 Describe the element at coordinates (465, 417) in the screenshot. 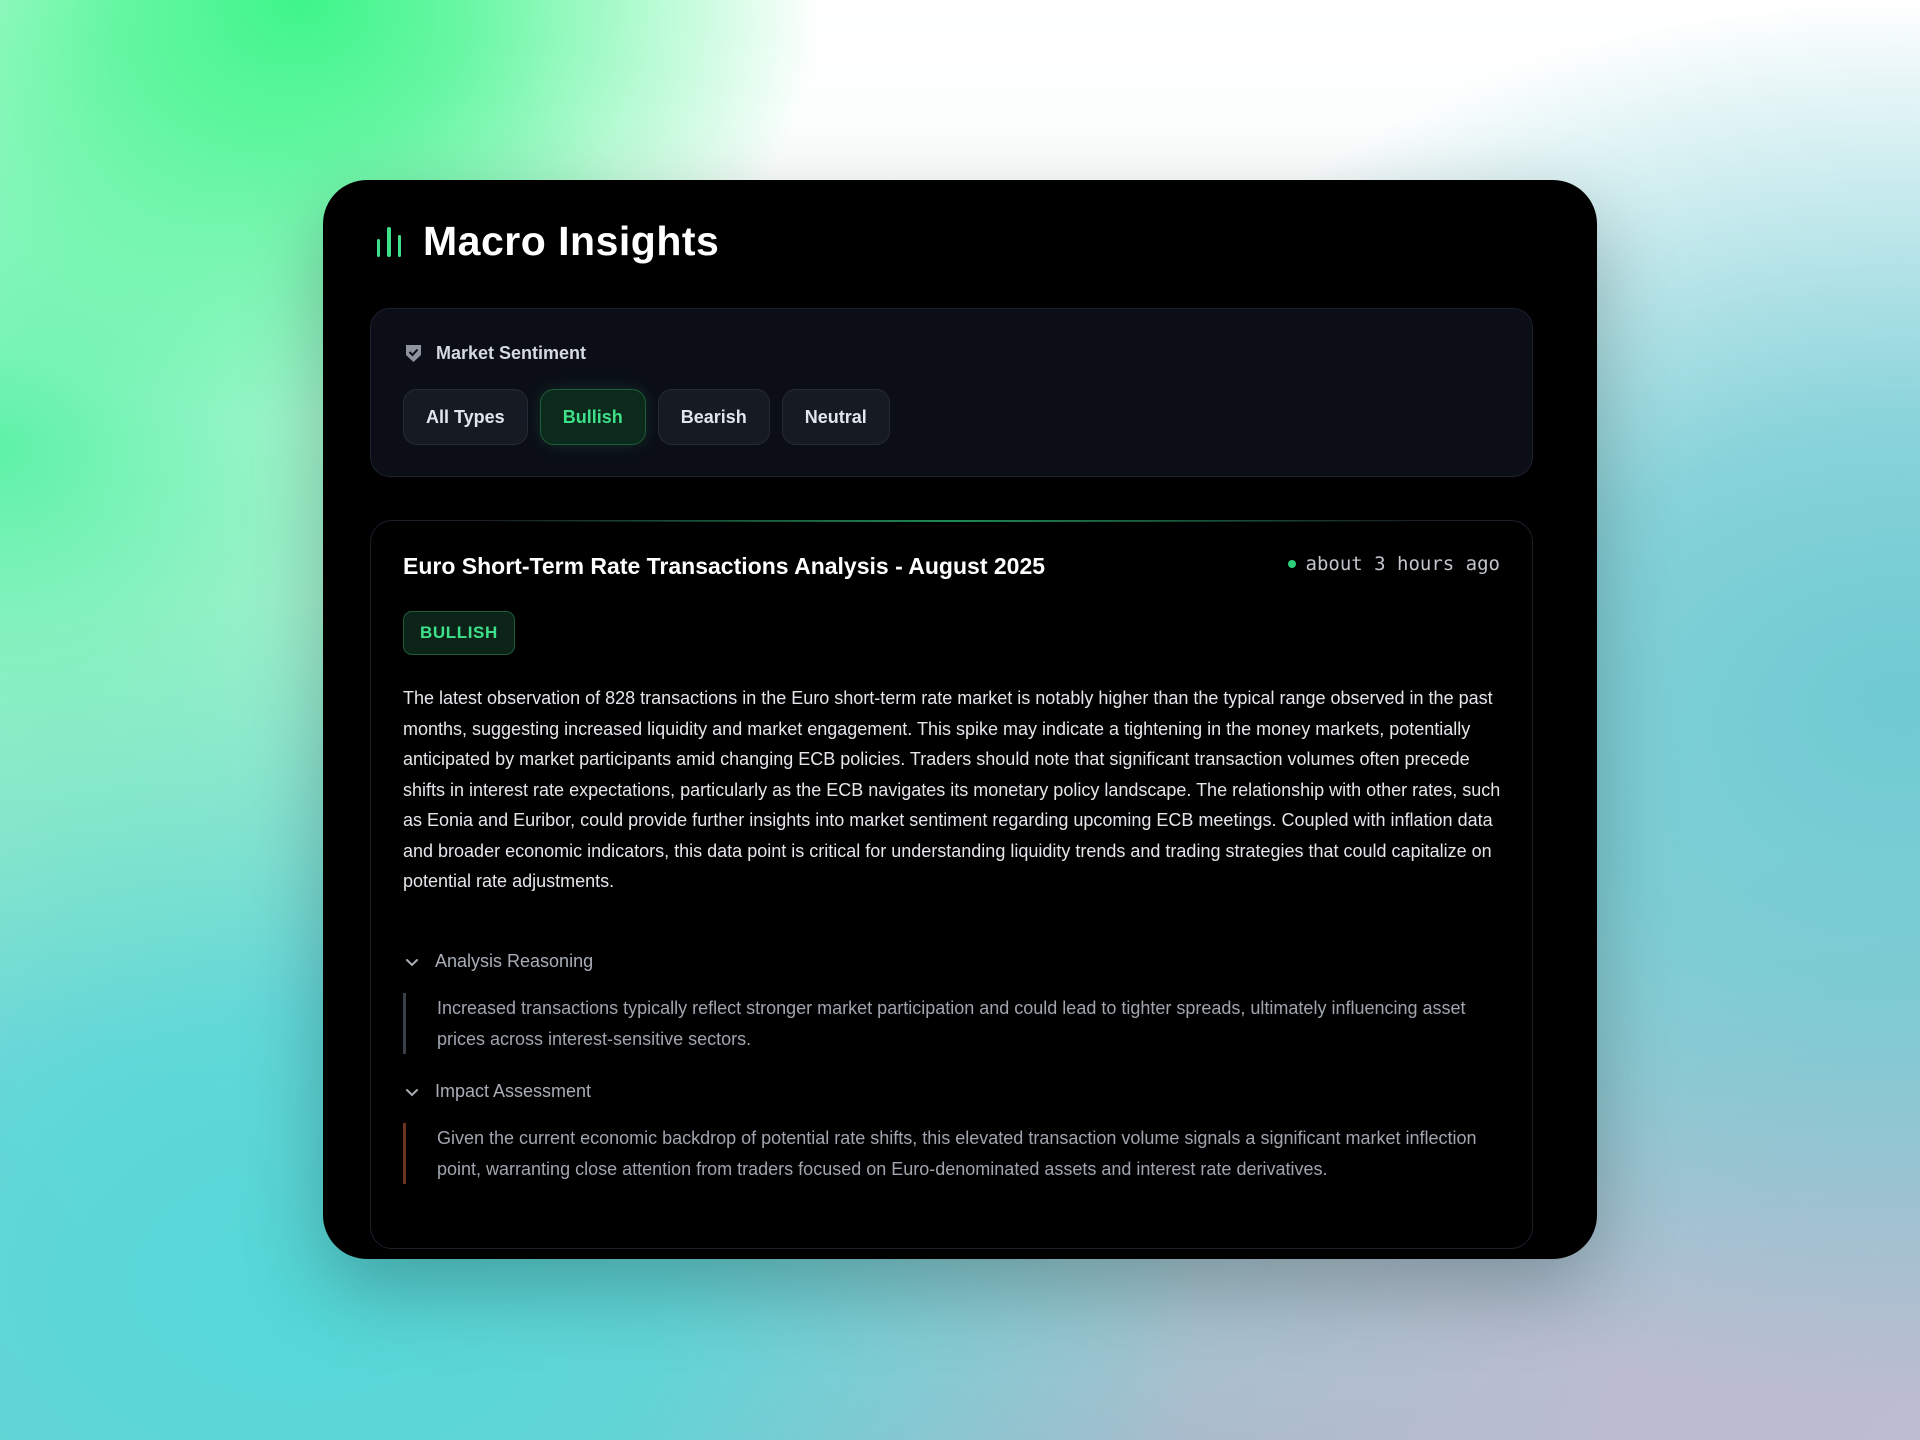

I see `chip-all-types: All Types` at that location.